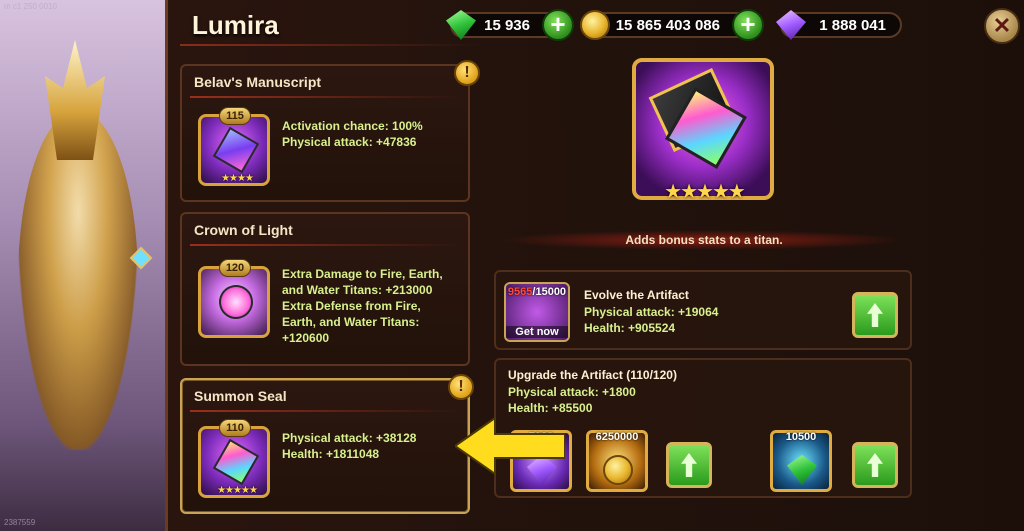 Image resolution: width=1024 pixels, height=531 pixels. What do you see at coordinates (667, 25) in the screenshot?
I see `gold-value: 15 865 403 086` at bounding box center [667, 25].